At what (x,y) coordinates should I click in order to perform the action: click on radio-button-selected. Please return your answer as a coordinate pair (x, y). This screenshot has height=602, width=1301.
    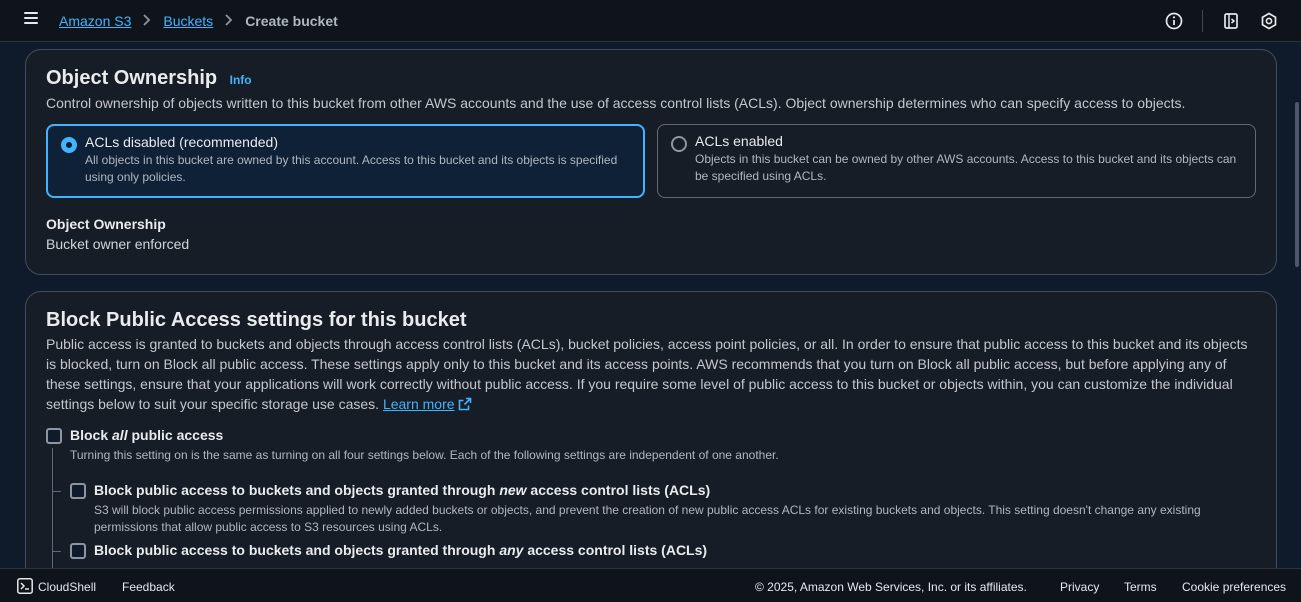
    Looking at the image, I should click on (69, 145).